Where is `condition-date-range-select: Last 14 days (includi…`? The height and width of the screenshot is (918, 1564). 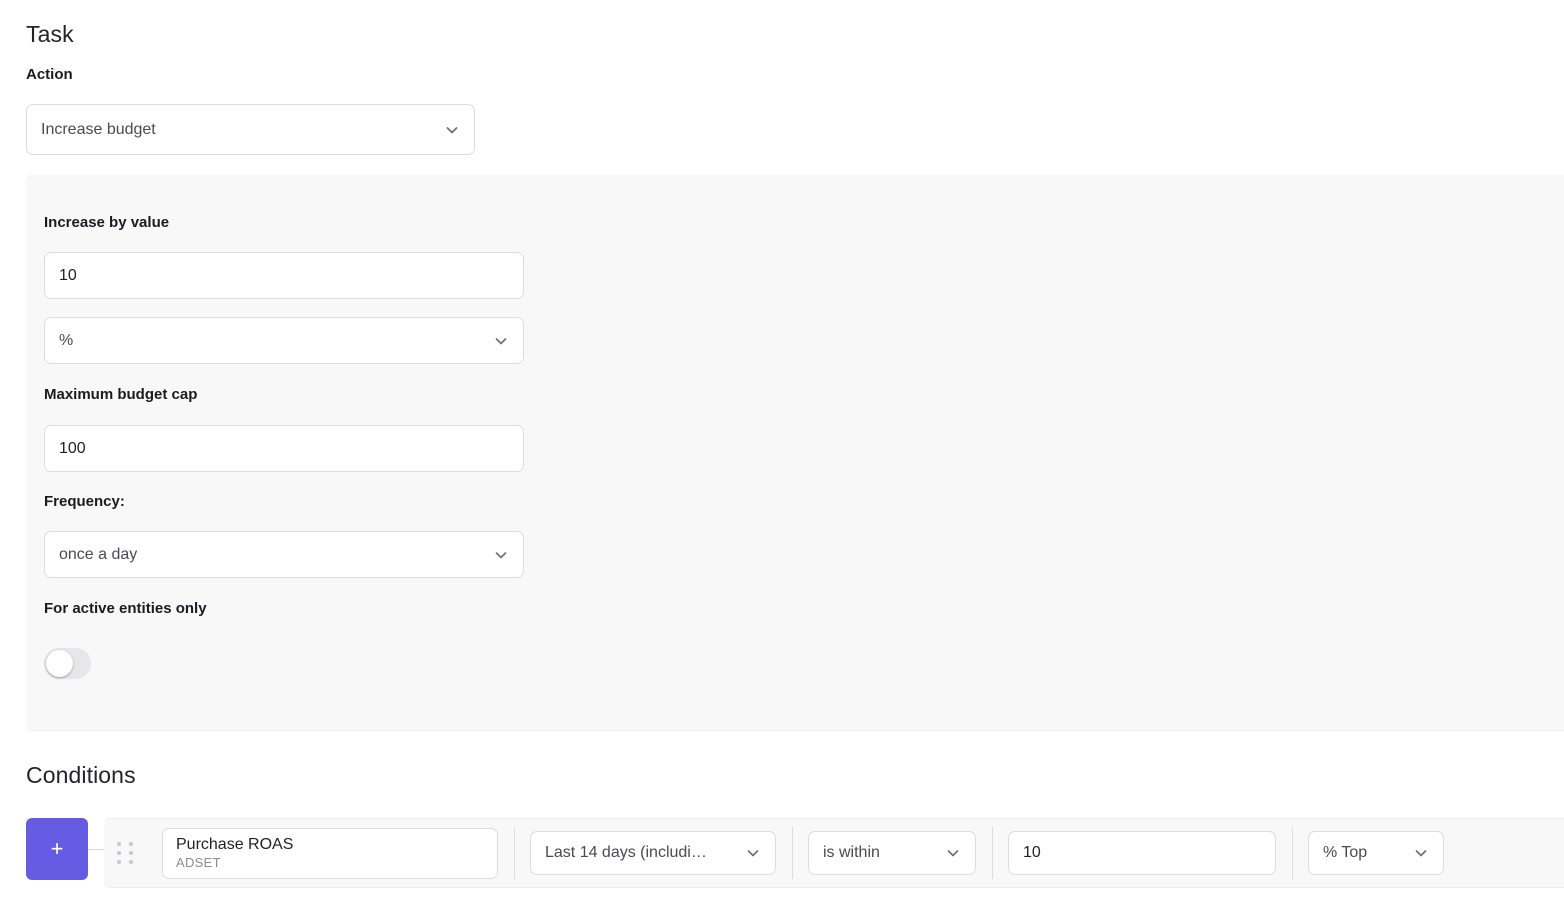 condition-date-range-select: Last 14 days (includi… is located at coordinates (653, 853).